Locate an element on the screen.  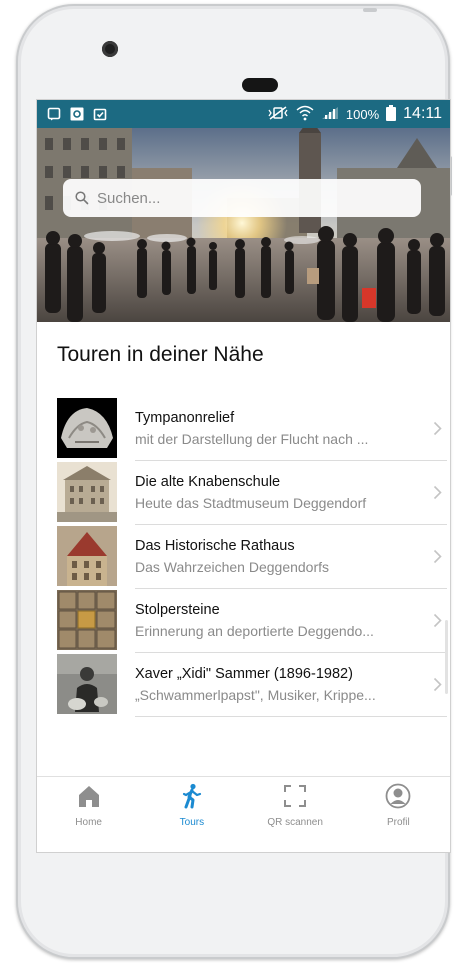
search-icon is located at coordinates (82, 198).